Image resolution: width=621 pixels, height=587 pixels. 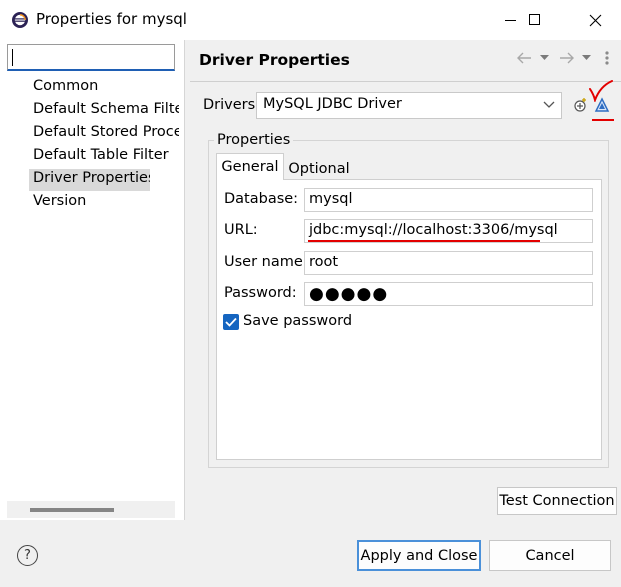 I want to click on red-check-annotation, so click(x=601, y=91).